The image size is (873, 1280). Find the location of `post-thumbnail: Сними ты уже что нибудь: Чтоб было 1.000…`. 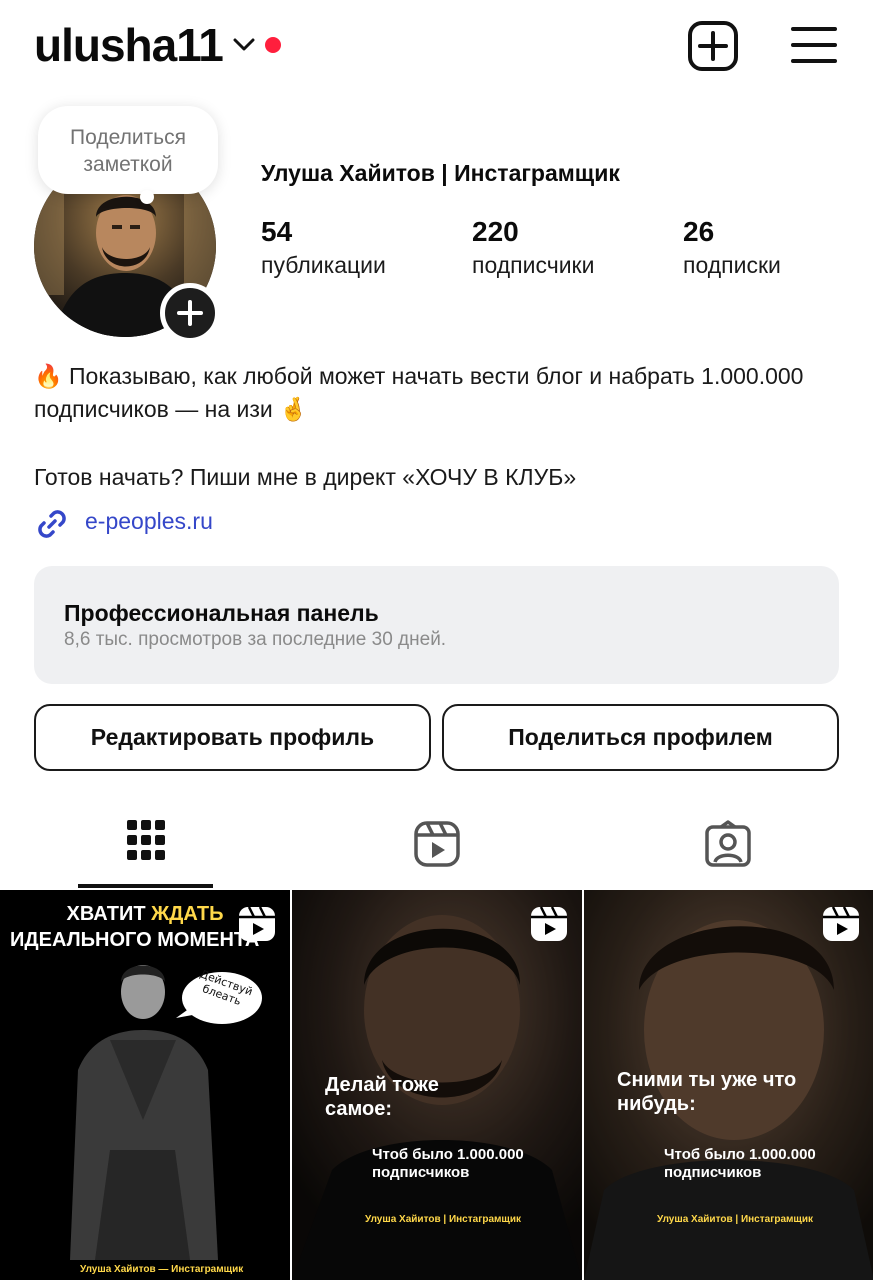

post-thumbnail: Сними ты уже что нибудь: Чтоб было 1.000… is located at coordinates (728, 1085).